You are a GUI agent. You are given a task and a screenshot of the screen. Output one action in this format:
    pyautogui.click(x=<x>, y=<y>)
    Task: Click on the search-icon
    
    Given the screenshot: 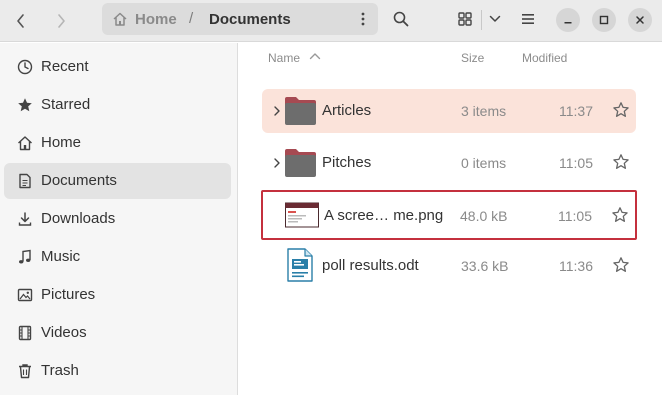 What is the action you would take?
    pyautogui.click(x=401, y=19)
    